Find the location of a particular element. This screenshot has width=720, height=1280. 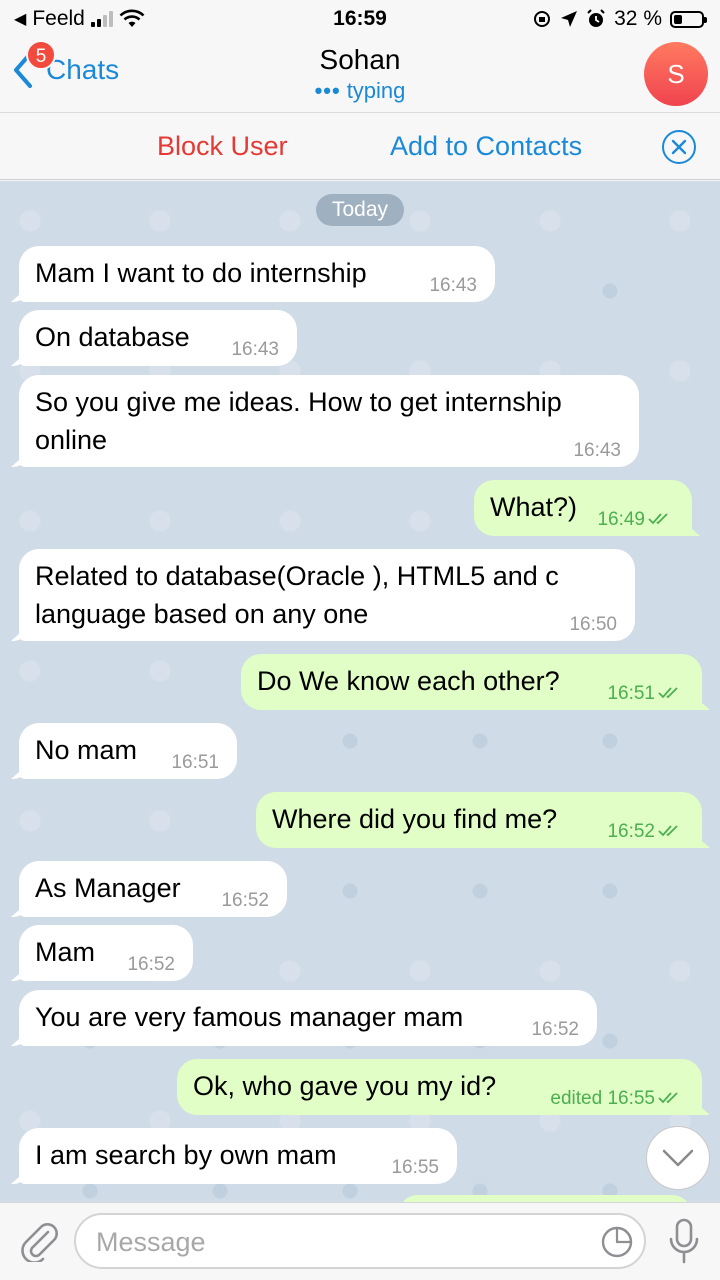

message-outgoing: Do We know each other? 16:51 is located at coordinates (471, 682).